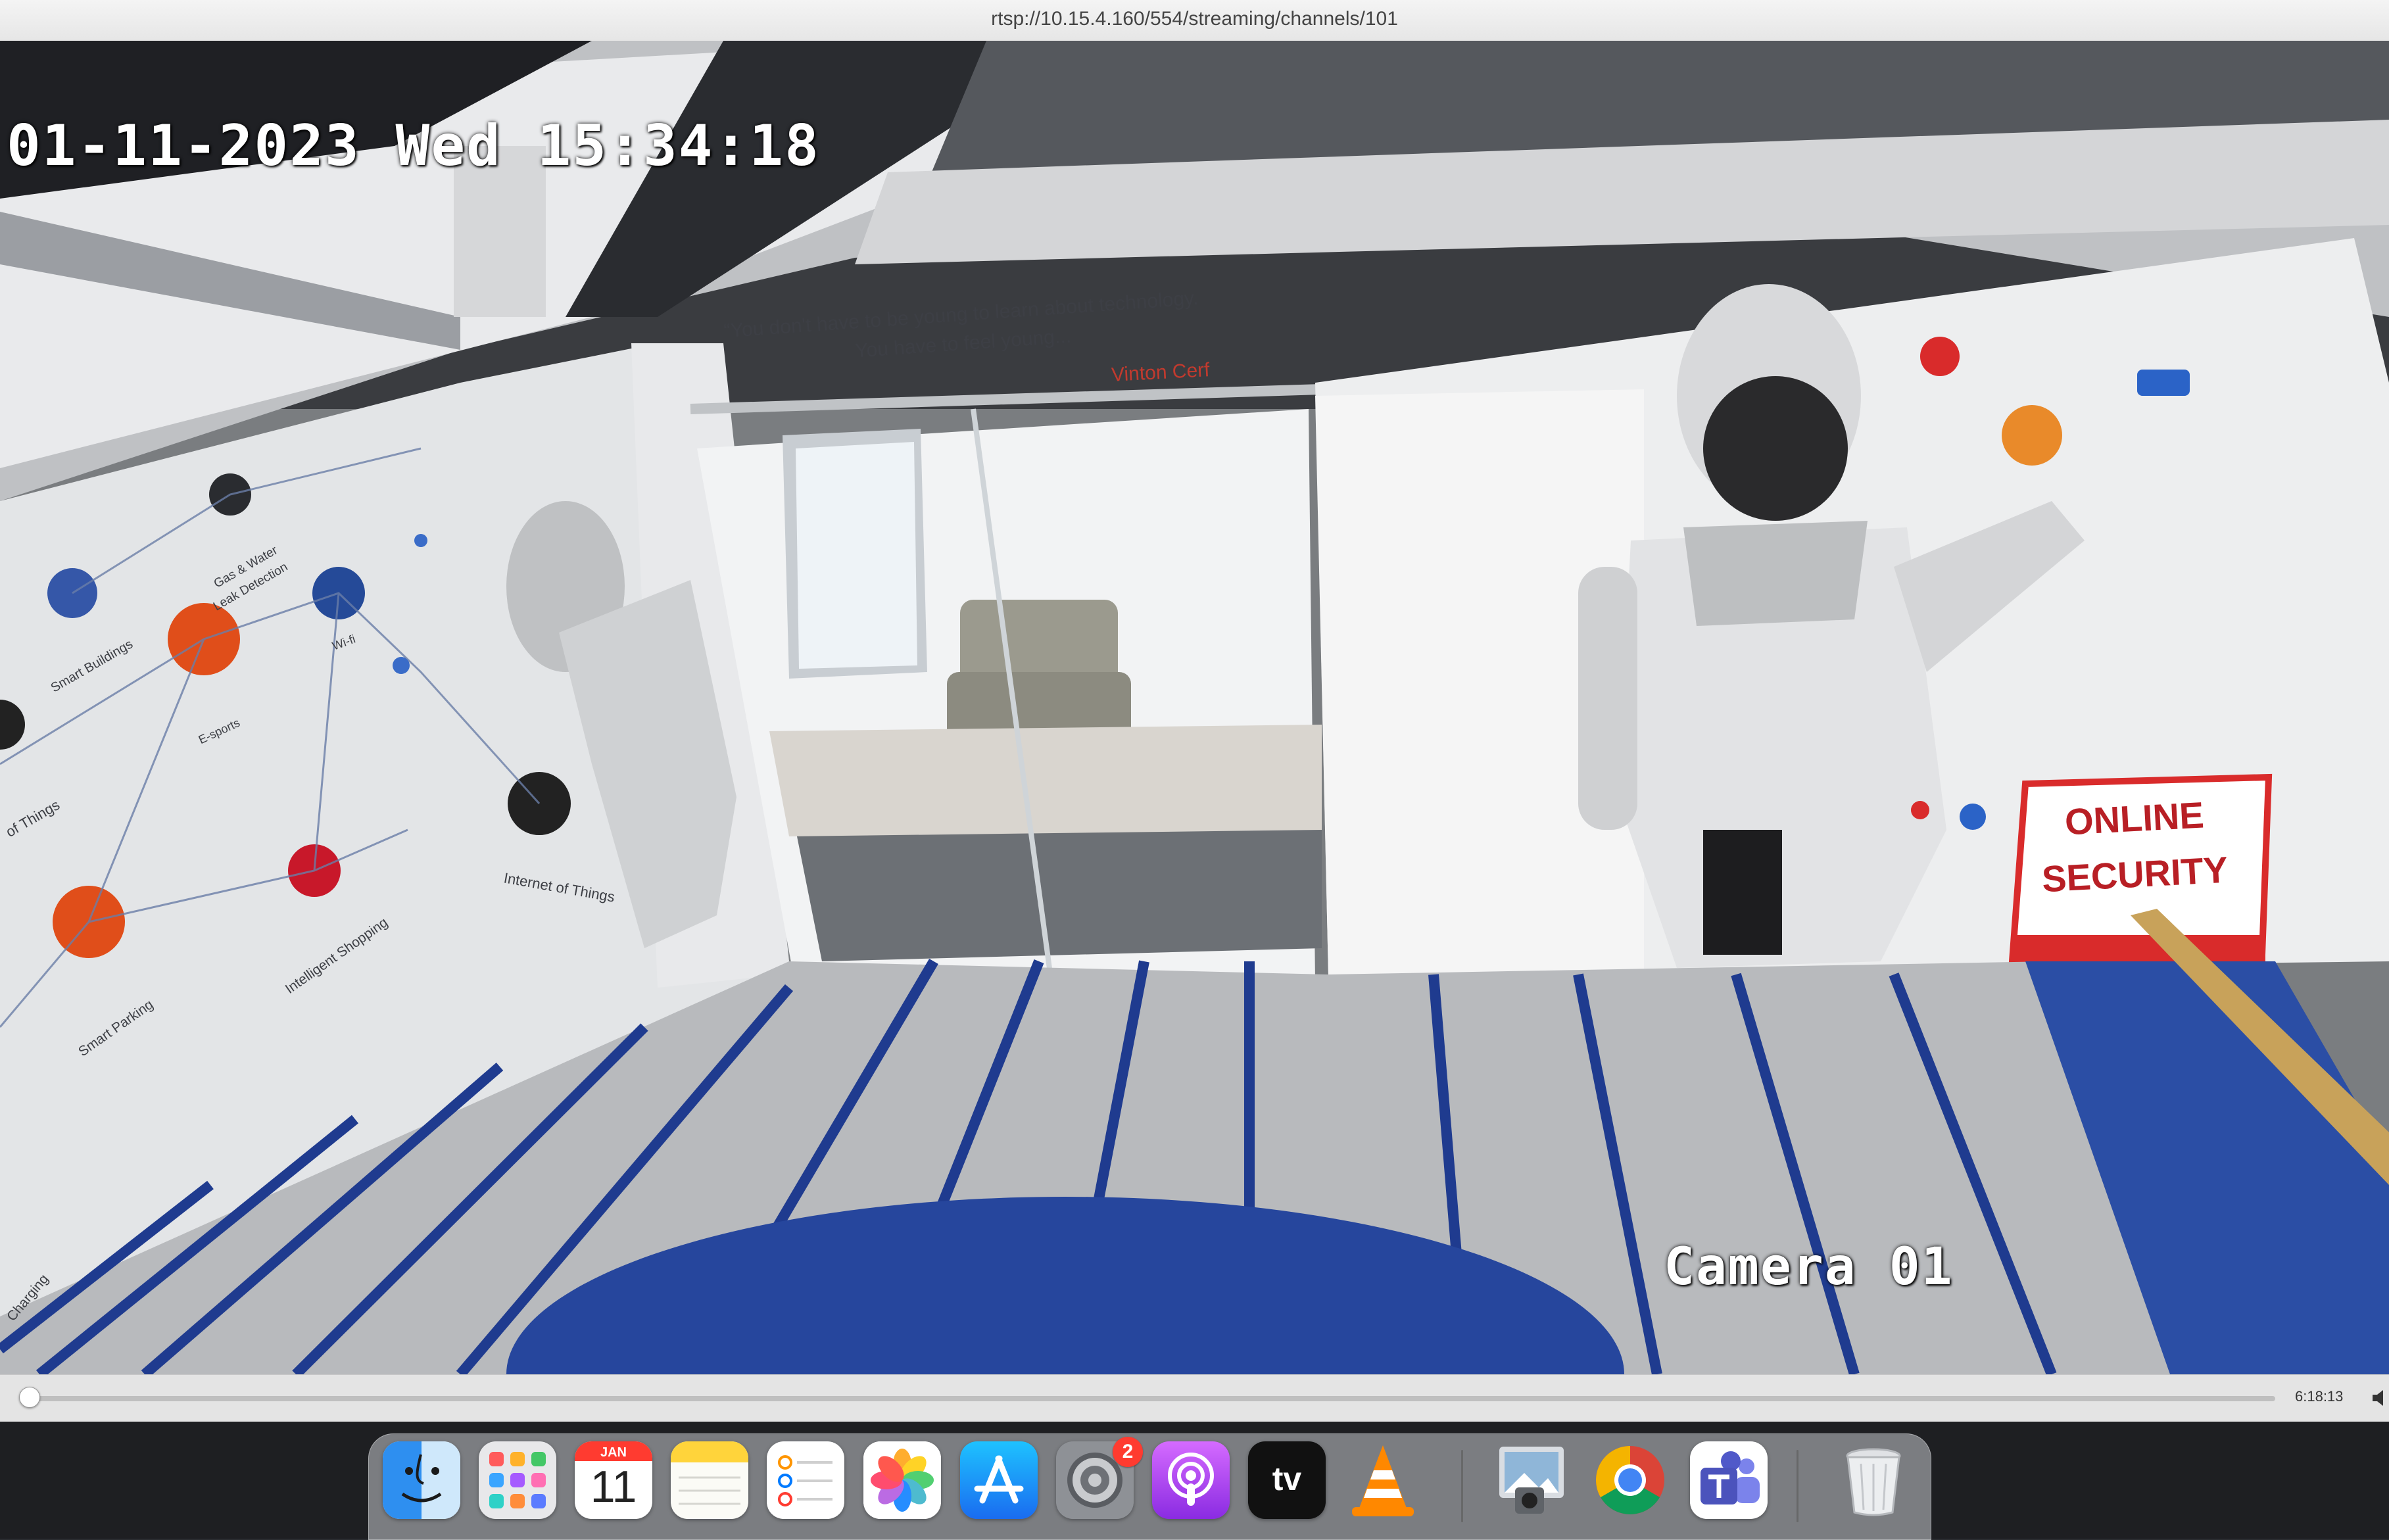  Describe the element at coordinates (1729, 1480) in the screenshot. I see `dock-teams-icon` at that location.